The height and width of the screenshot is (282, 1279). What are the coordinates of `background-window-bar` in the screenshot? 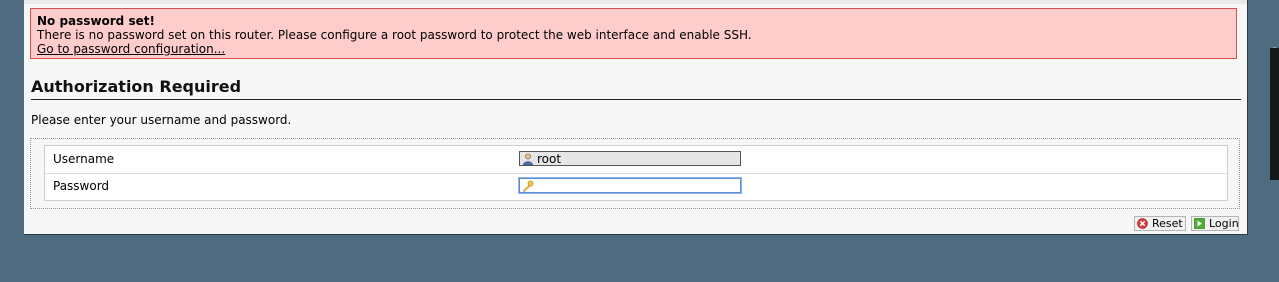 It's located at (1274, 114).